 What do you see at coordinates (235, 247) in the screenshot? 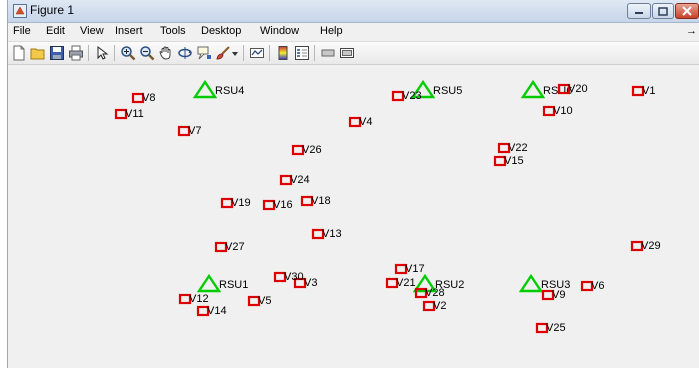
I see `vehicle-label: V27` at bounding box center [235, 247].